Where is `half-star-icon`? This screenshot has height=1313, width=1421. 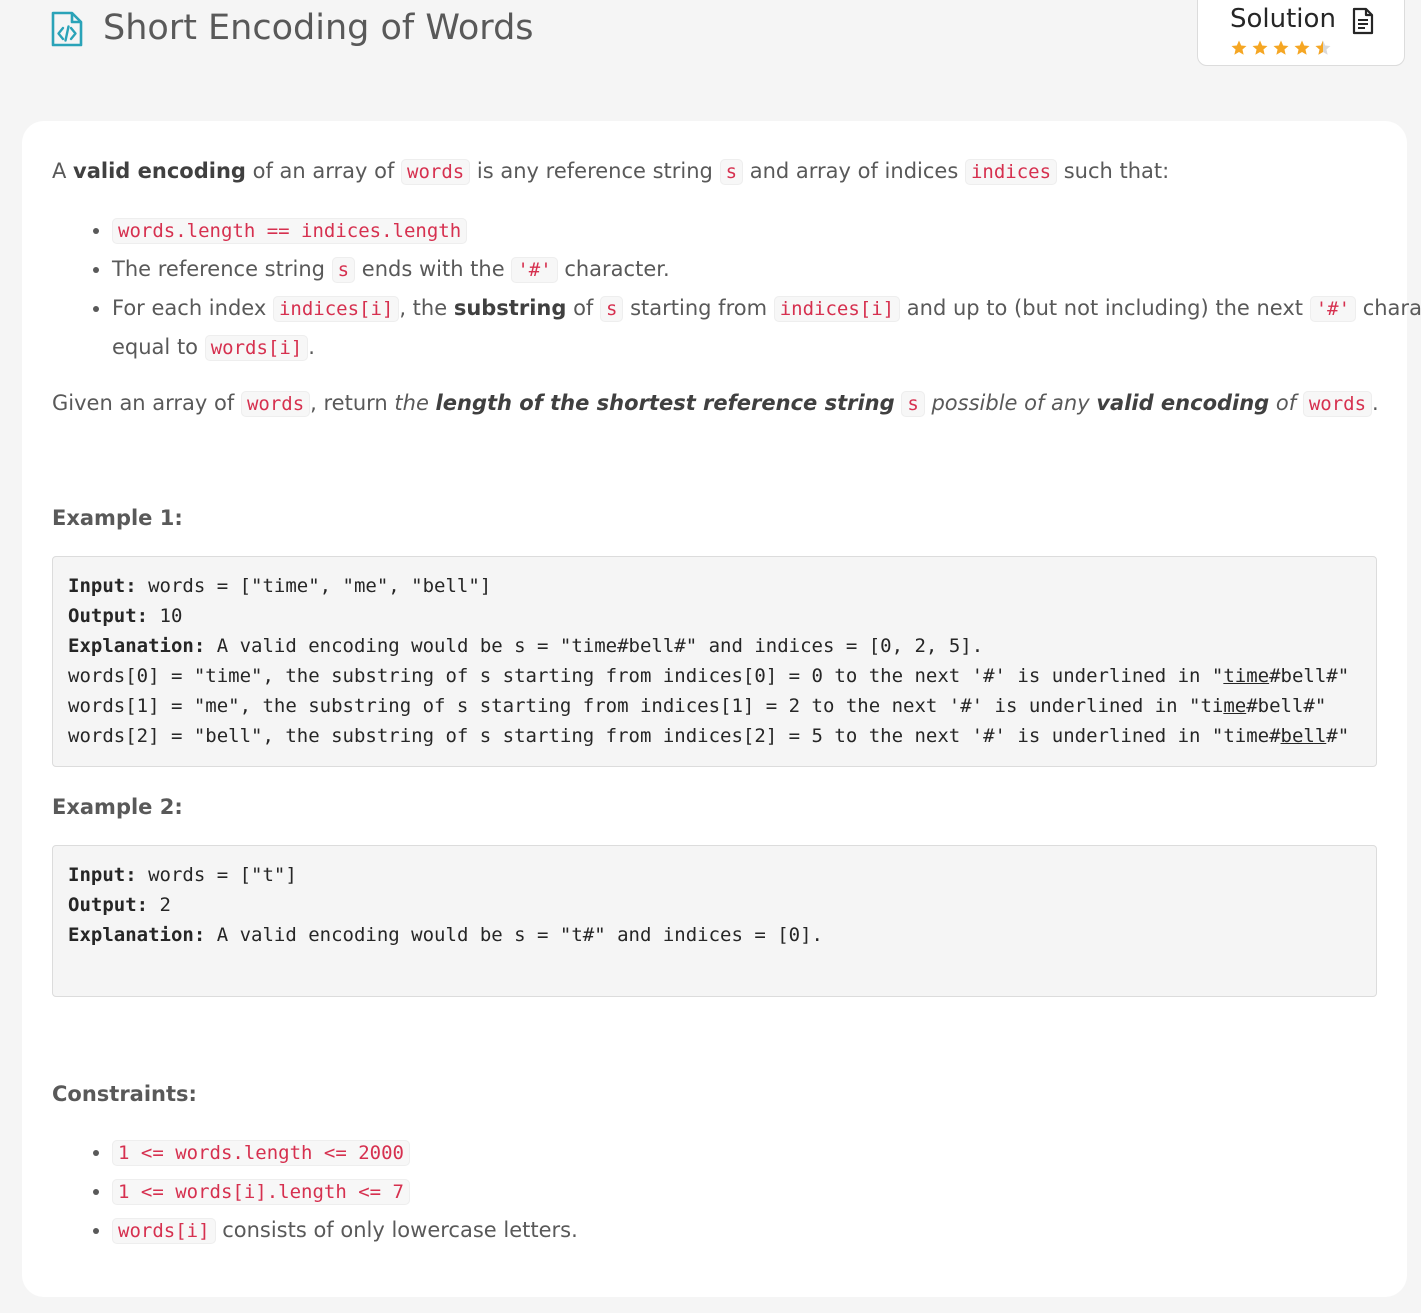 half-star-icon is located at coordinates (1323, 47).